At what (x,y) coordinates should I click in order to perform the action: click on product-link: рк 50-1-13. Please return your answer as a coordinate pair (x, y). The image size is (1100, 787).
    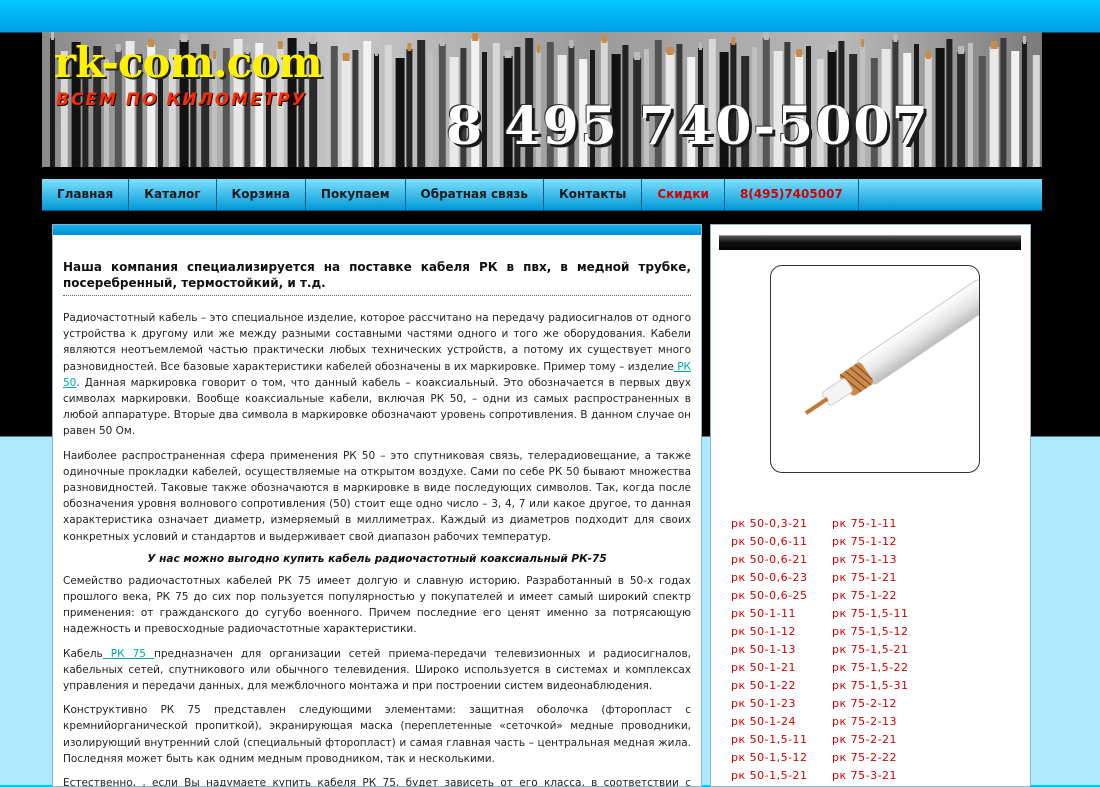
    Looking at the image, I should click on (781, 650).